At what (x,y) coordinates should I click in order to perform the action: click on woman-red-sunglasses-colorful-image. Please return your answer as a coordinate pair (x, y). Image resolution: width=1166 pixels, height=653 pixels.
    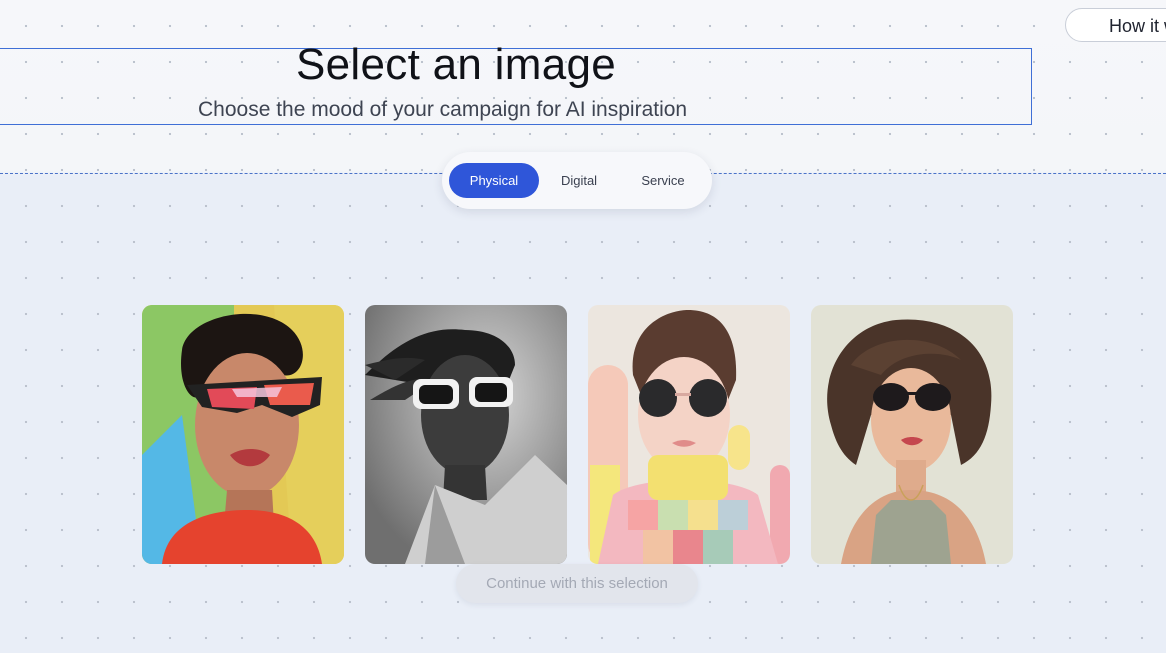
    Looking at the image, I should click on (243, 434).